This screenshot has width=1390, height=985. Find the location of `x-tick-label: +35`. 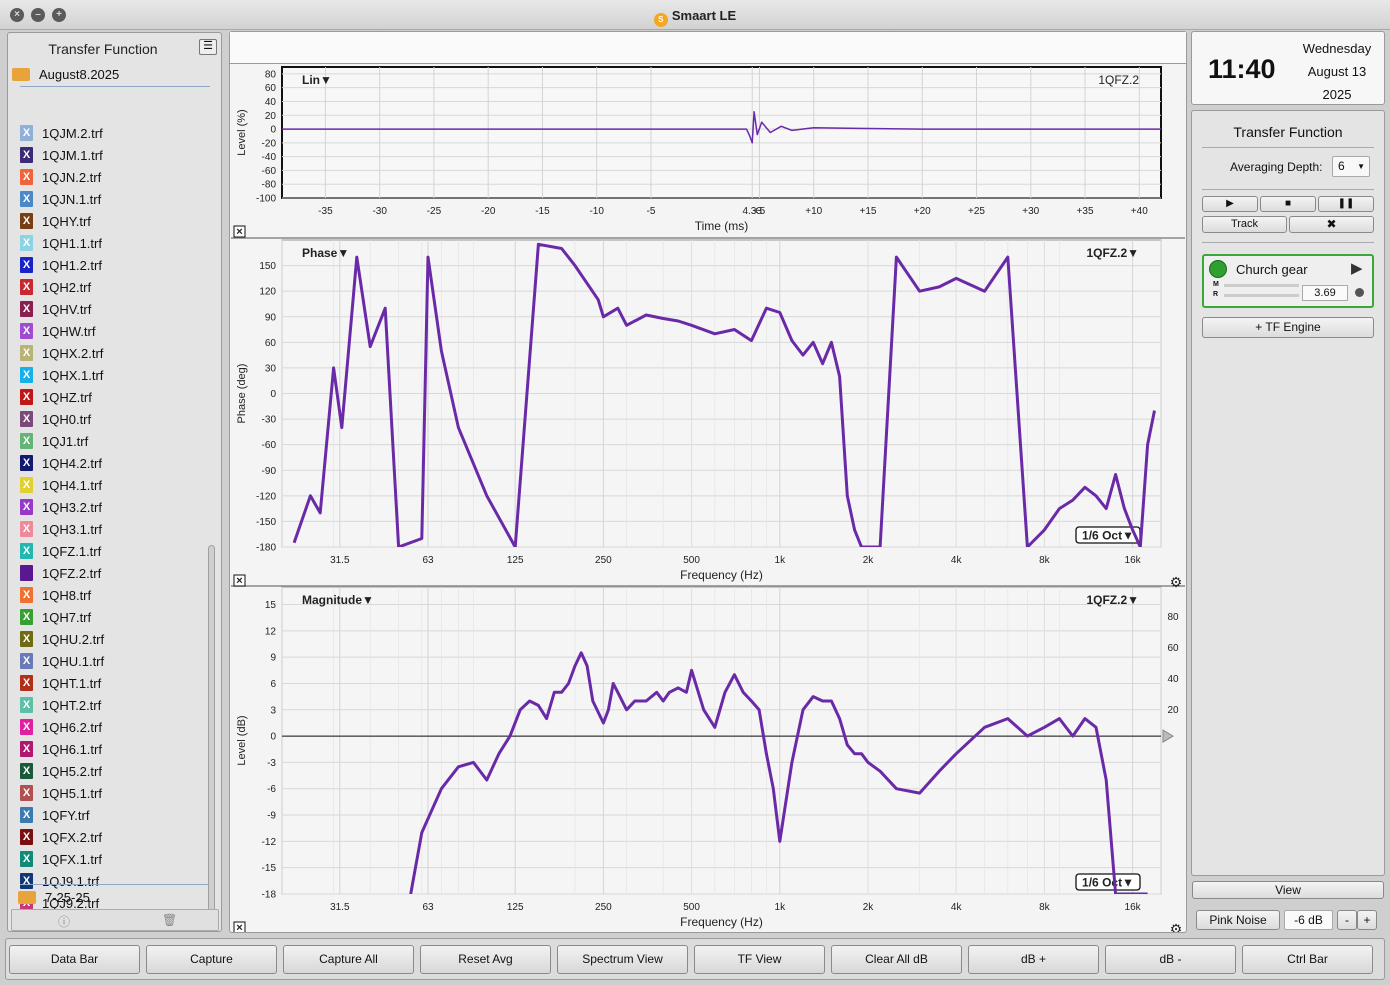

x-tick-label: +35 is located at coordinates (1085, 211).